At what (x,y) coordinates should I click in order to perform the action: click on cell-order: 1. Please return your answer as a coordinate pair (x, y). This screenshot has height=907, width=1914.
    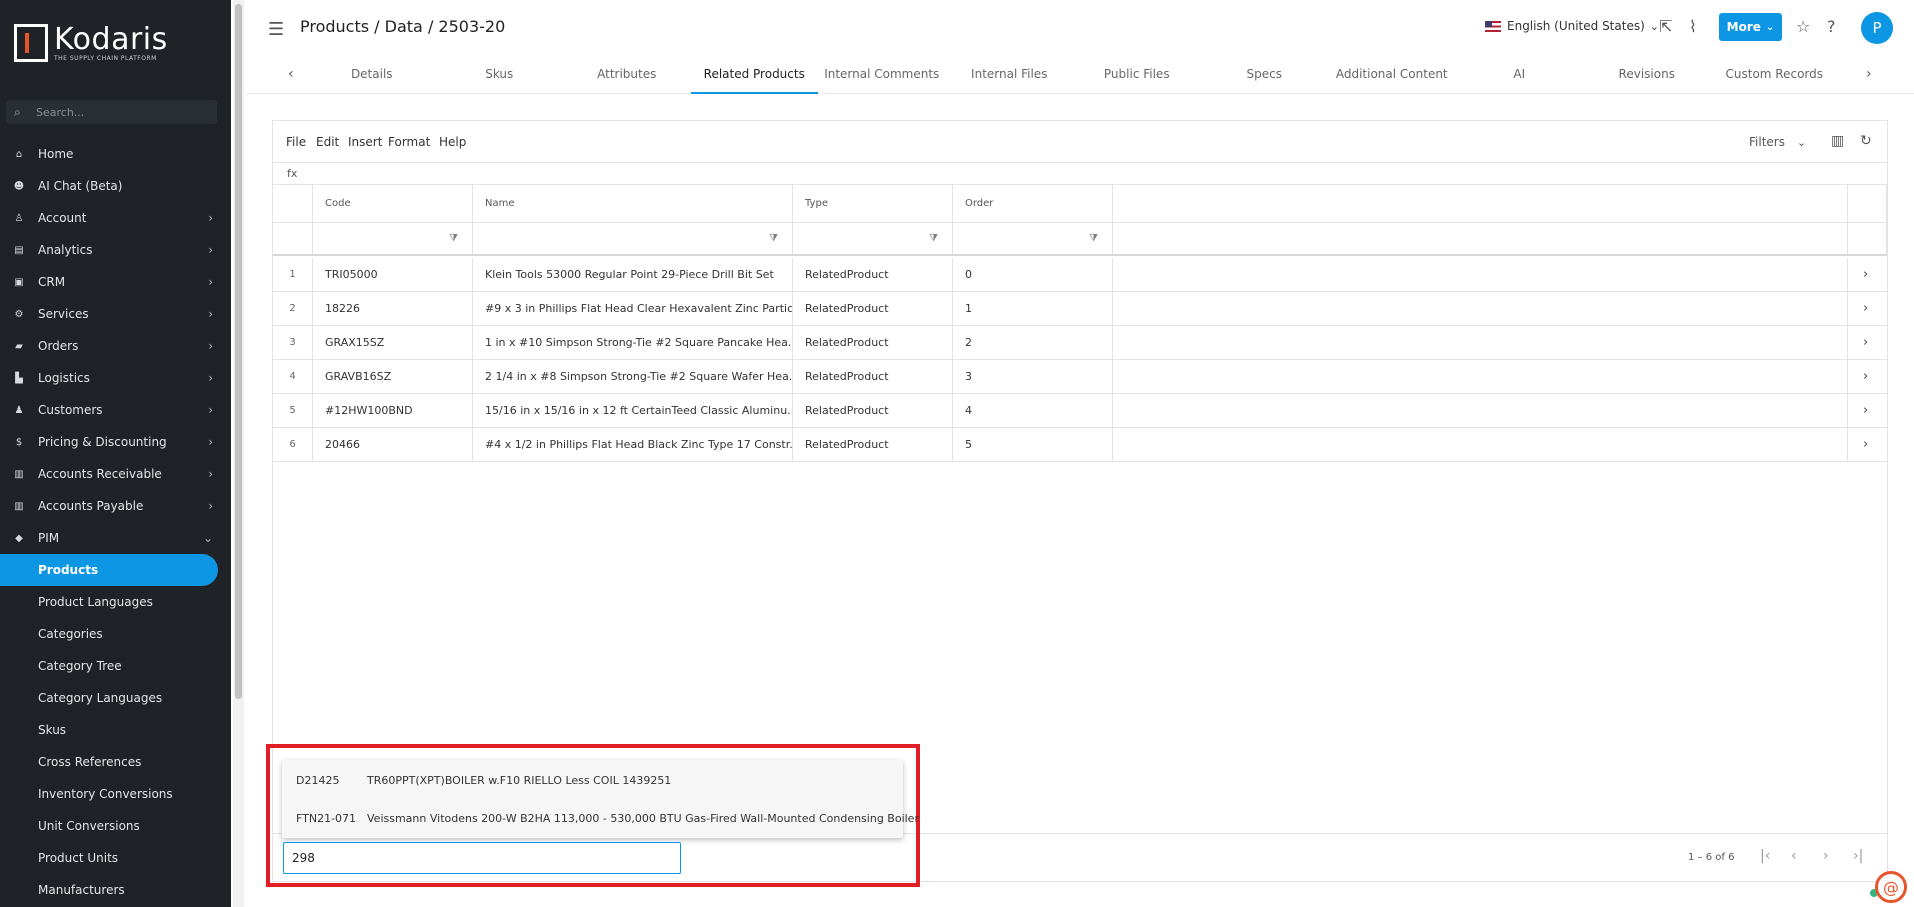
    Looking at the image, I should click on (1033, 308).